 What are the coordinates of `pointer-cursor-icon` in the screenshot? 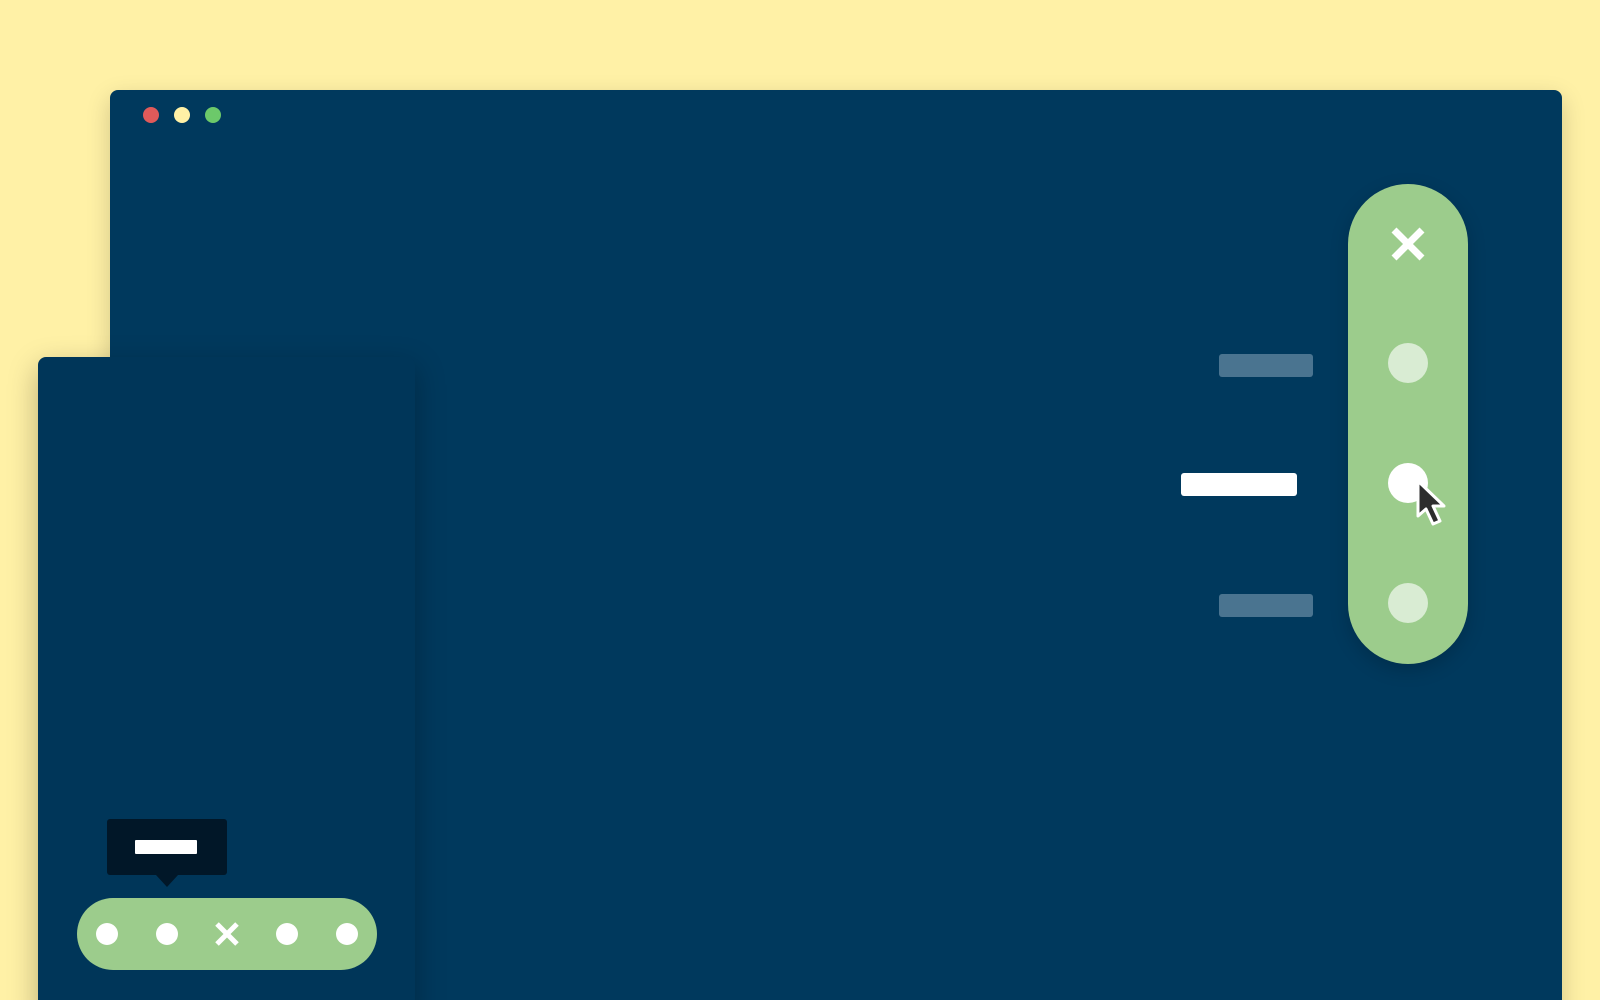 It's located at (1433, 504).